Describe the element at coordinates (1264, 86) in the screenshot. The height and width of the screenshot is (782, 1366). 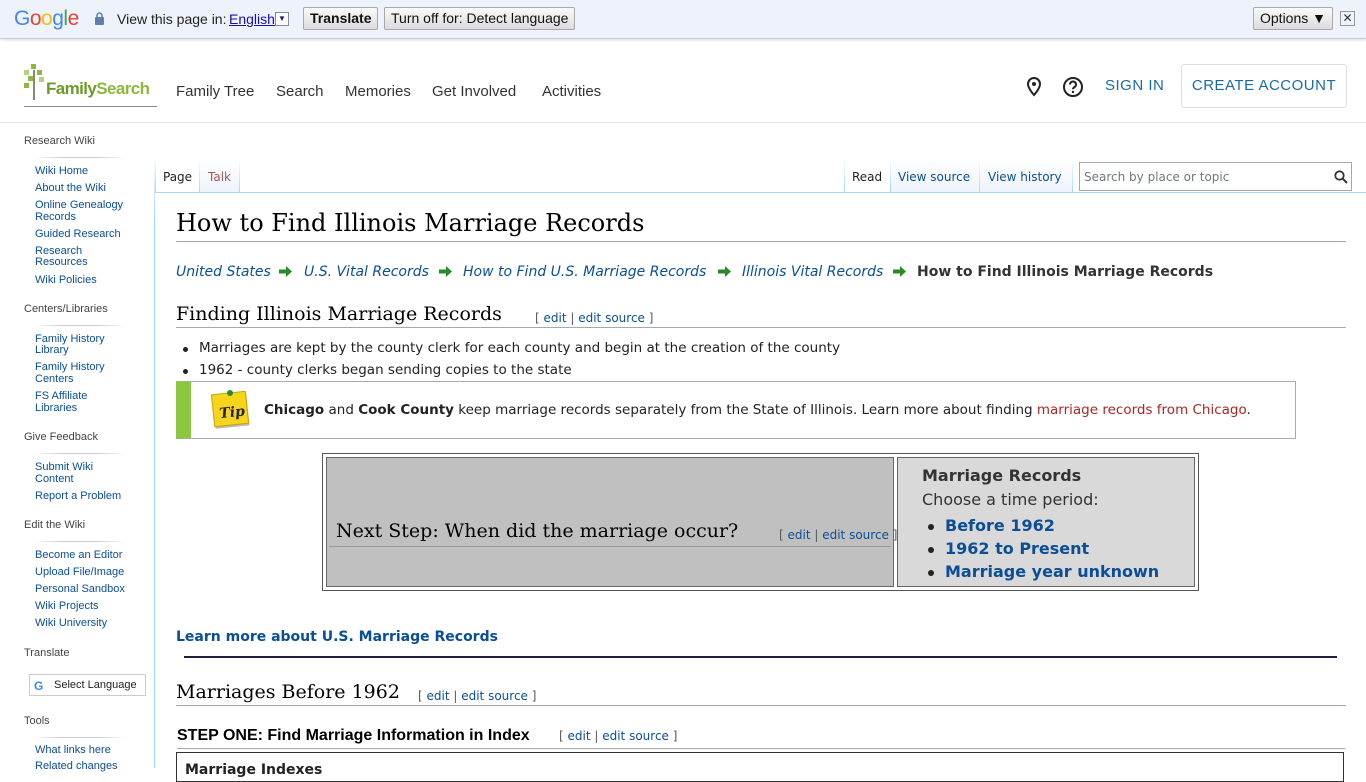
I see `create-account-button: CREATE ACCOUNT` at that location.